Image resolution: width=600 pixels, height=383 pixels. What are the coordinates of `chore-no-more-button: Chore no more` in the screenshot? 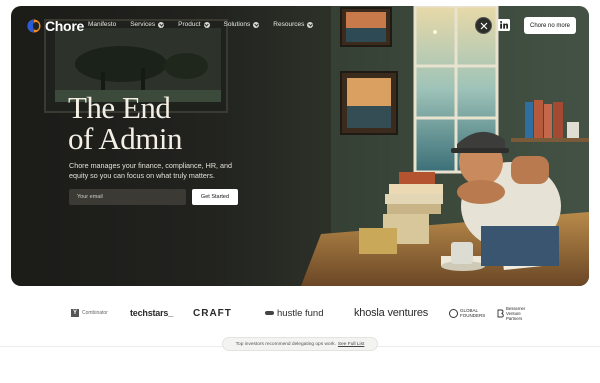 It's located at (550, 25).